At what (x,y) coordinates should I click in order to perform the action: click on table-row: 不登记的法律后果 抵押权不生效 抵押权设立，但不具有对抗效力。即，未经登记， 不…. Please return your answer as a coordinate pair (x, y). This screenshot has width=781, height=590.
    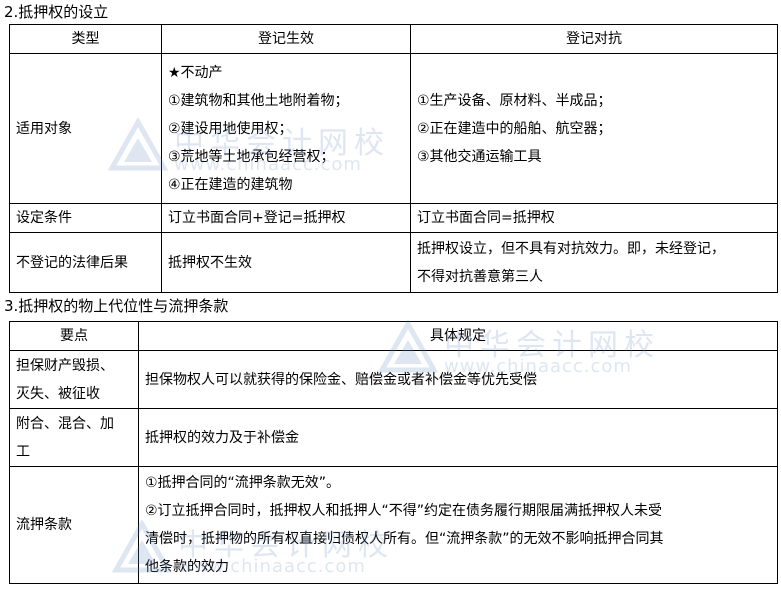
    Looking at the image, I should click on (393, 262).